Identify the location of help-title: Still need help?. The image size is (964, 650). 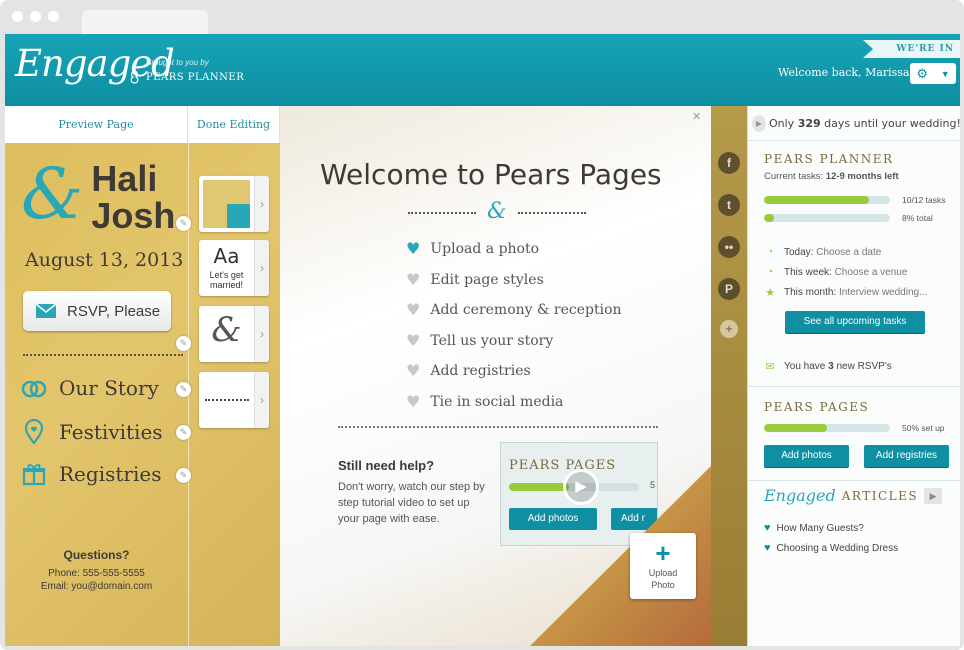
(386, 465).